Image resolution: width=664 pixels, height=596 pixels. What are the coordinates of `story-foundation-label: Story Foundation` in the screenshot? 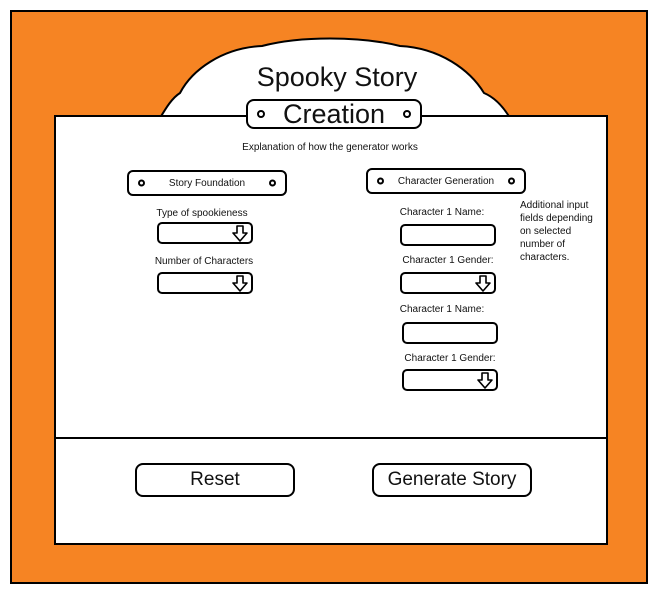 It's located at (207, 183).